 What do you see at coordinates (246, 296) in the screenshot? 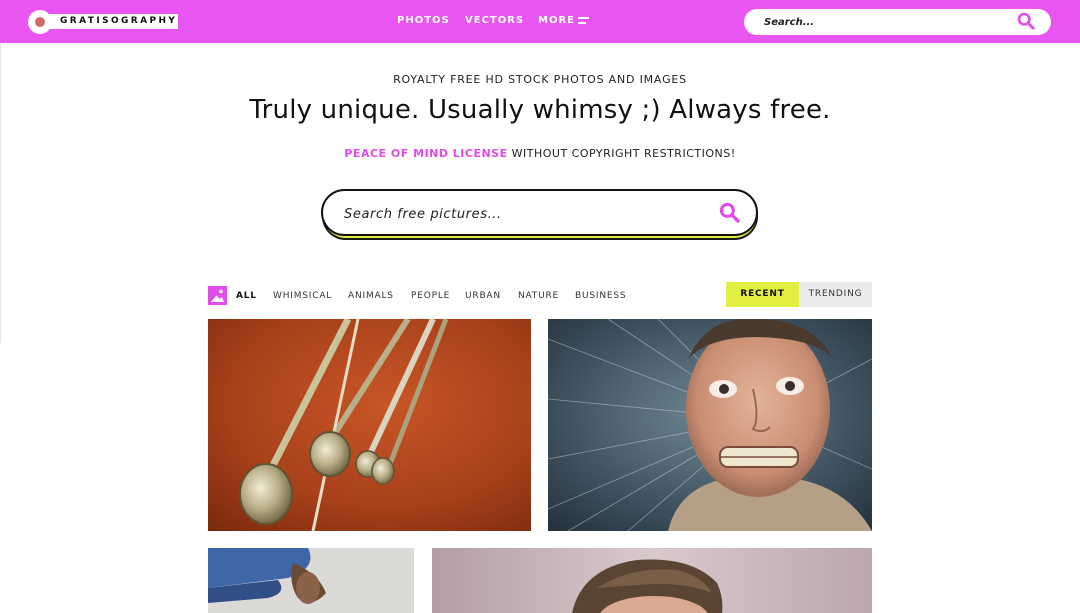
I see `filter-all: ALL` at bounding box center [246, 296].